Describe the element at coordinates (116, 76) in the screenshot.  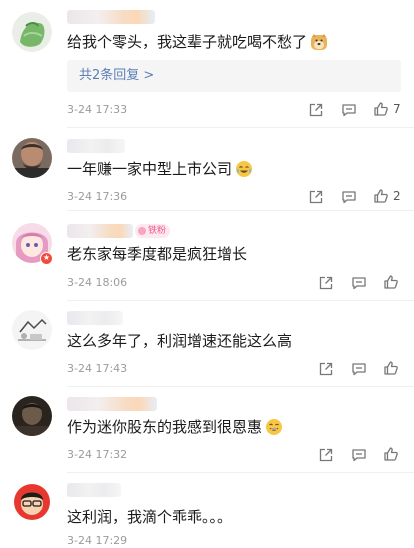
I see `view-replies-link: 共2条回复 >` at that location.